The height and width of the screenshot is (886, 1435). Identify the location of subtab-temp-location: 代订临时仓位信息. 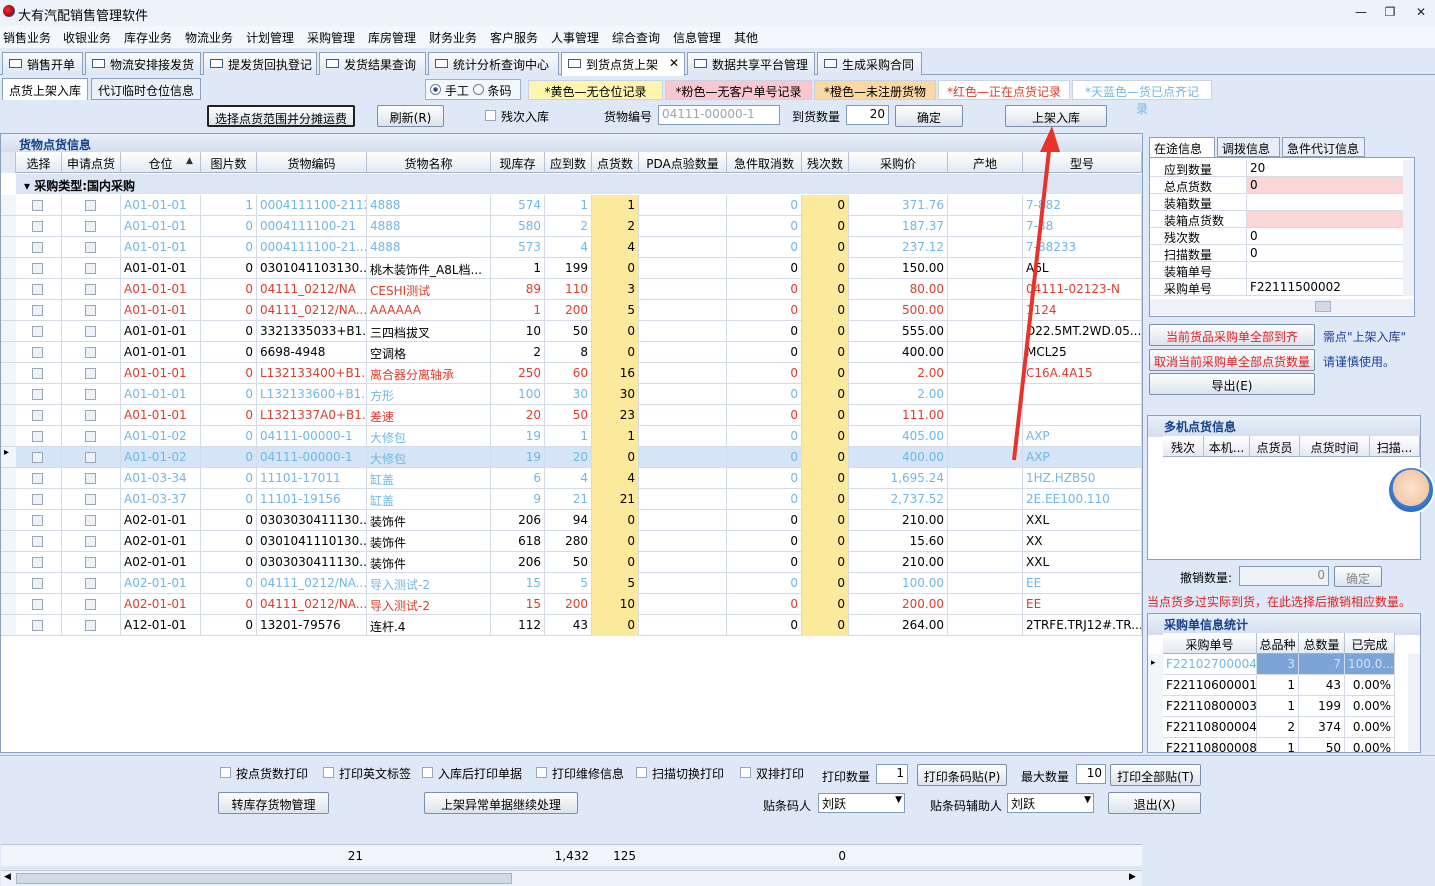
(146, 89).